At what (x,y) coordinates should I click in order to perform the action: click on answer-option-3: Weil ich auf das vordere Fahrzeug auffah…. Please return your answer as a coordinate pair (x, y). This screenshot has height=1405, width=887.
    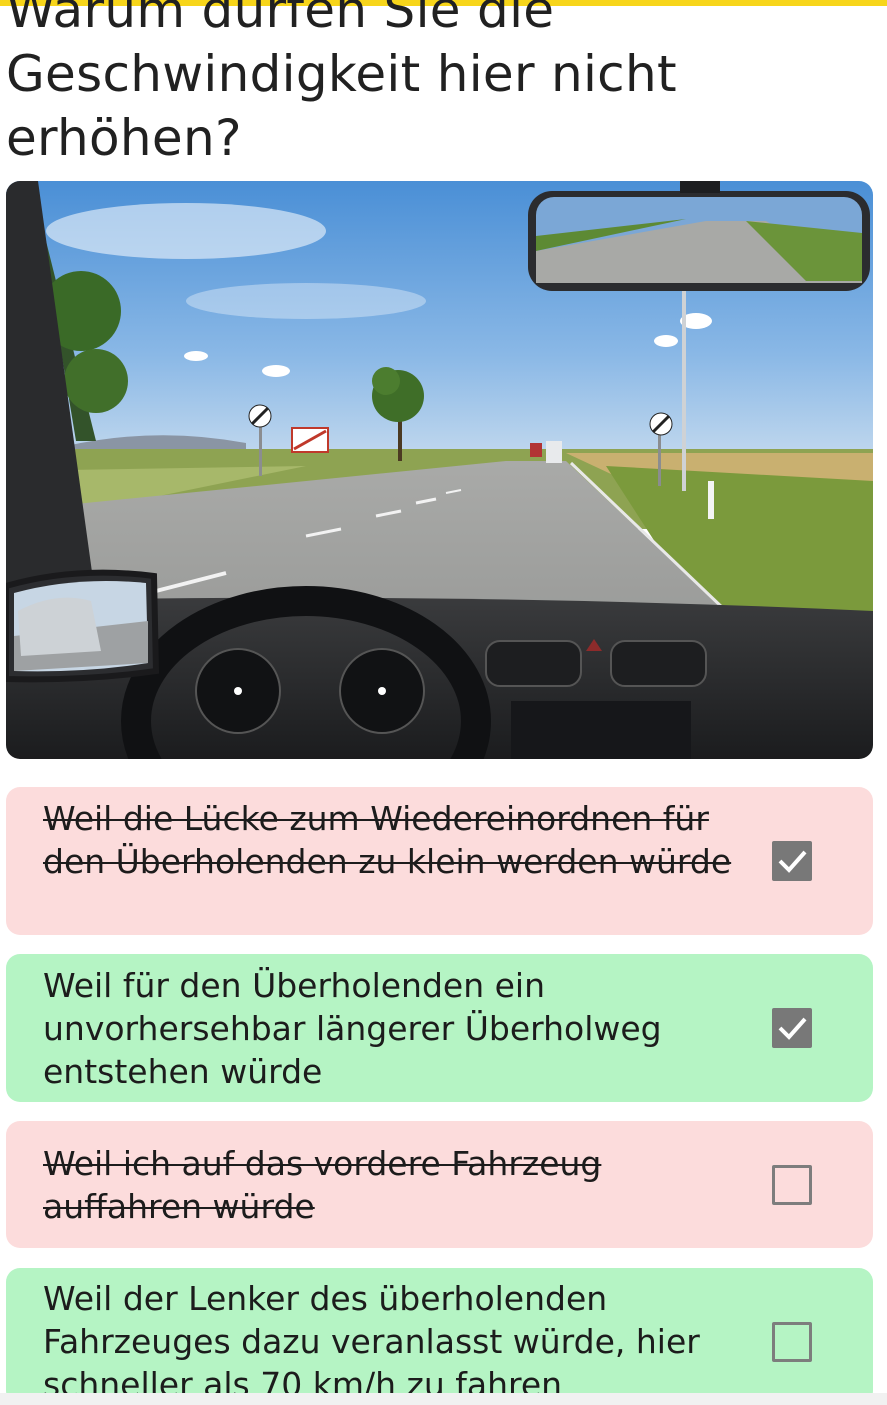
    Looking at the image, I should click on (439, 1184).